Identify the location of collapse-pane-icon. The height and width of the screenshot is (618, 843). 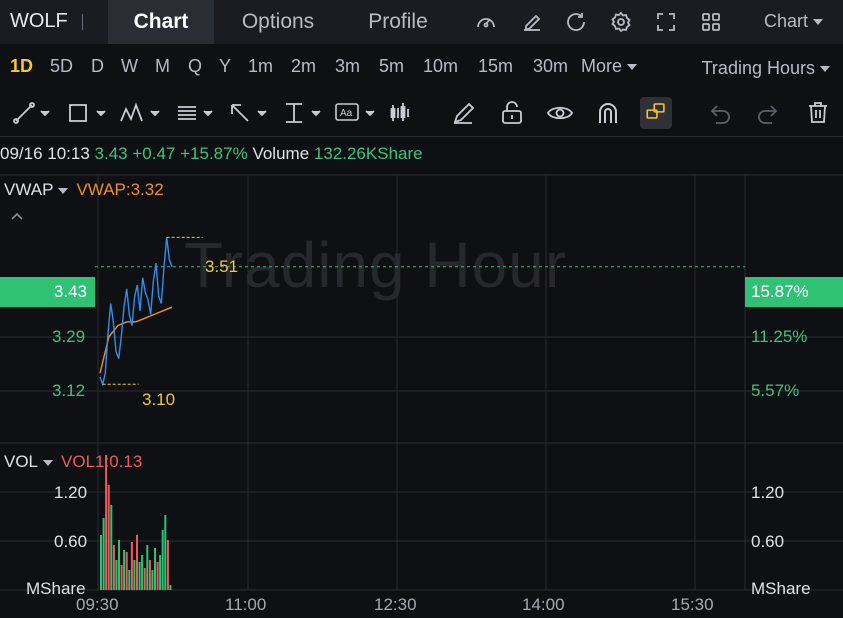
(17, 218).